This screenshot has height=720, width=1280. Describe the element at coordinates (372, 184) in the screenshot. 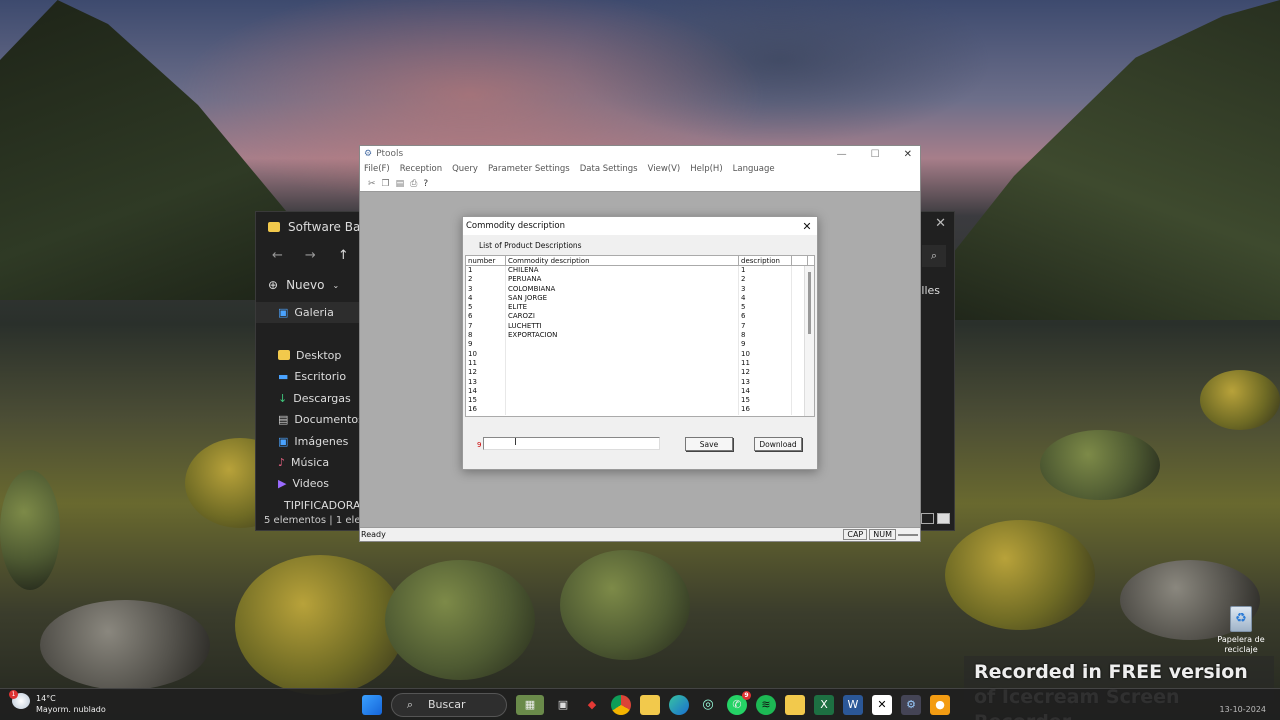

I see `cut-icon: ✂` at that location.